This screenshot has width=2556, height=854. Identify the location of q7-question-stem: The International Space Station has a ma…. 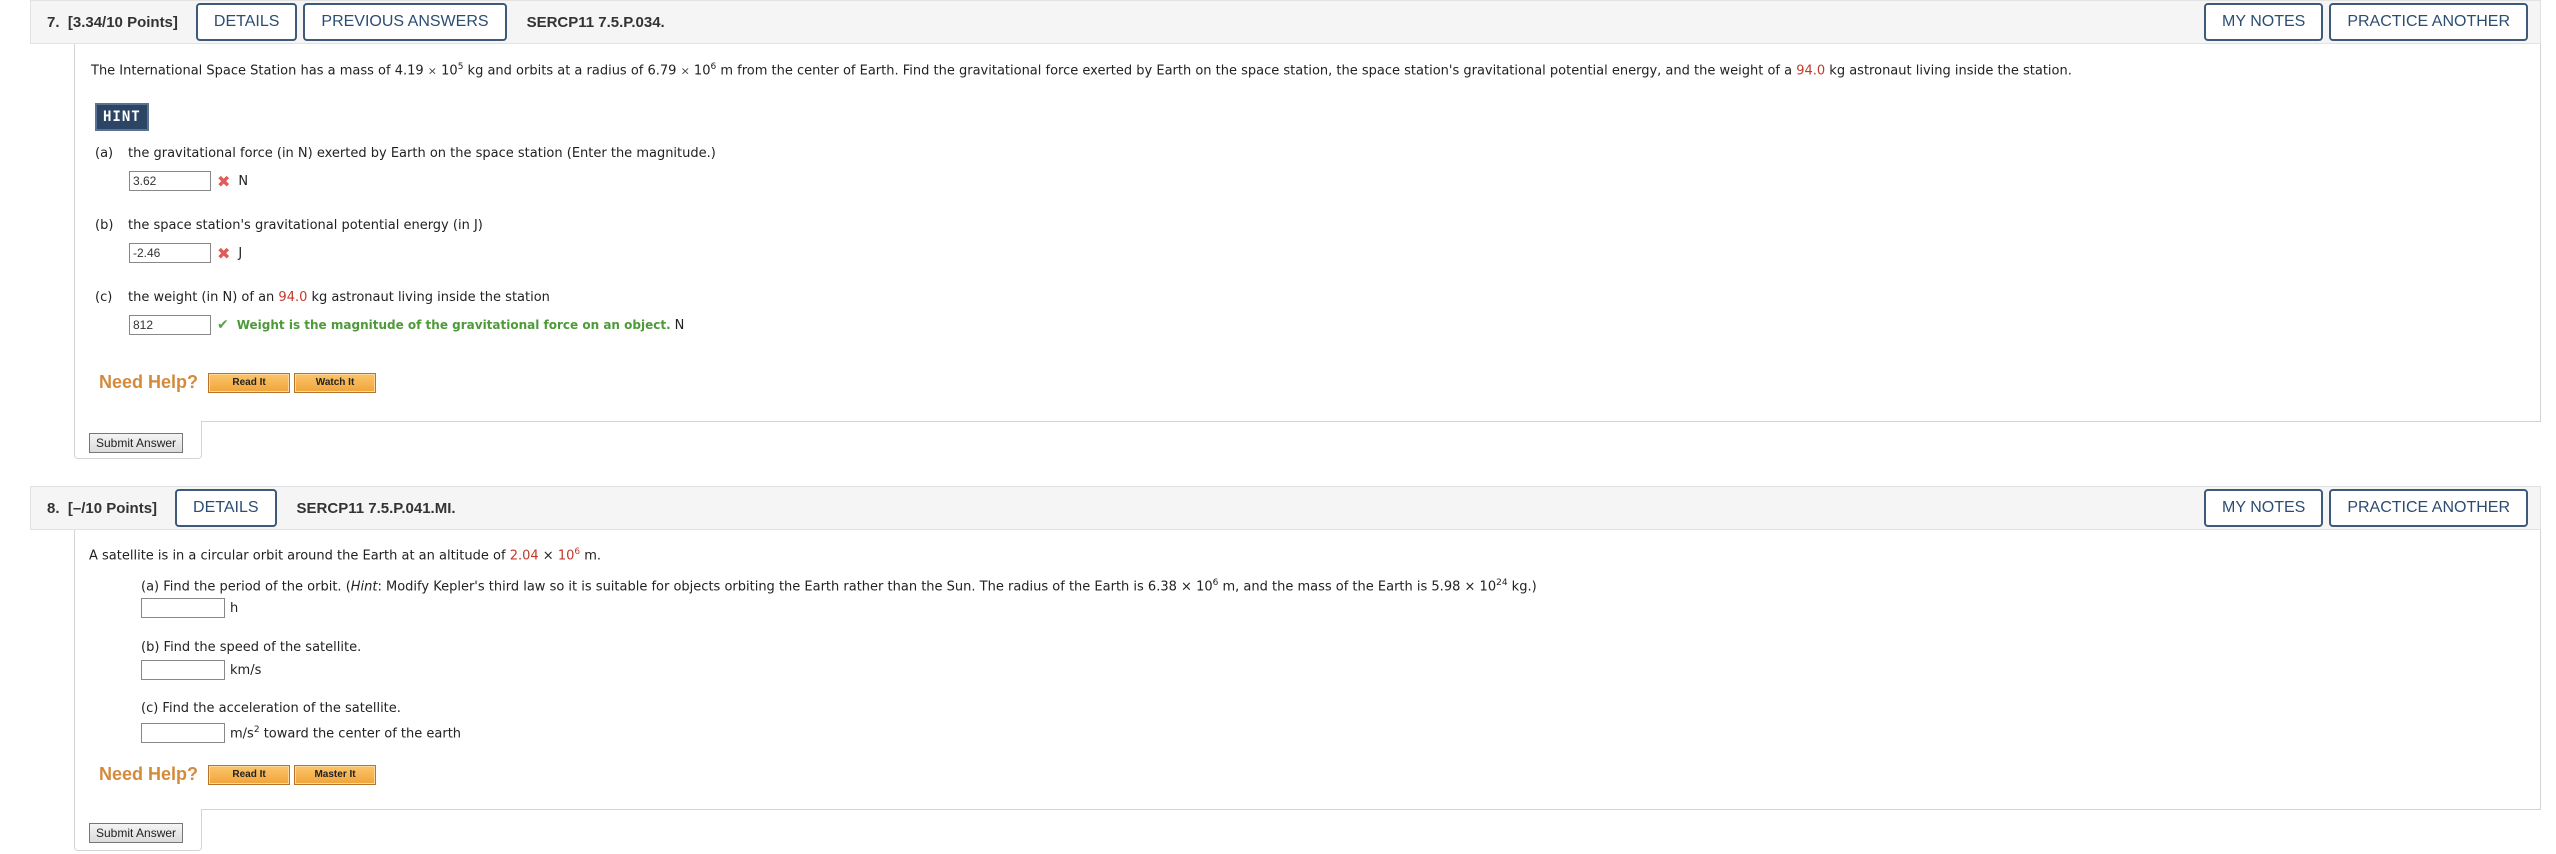
(1081, 70).